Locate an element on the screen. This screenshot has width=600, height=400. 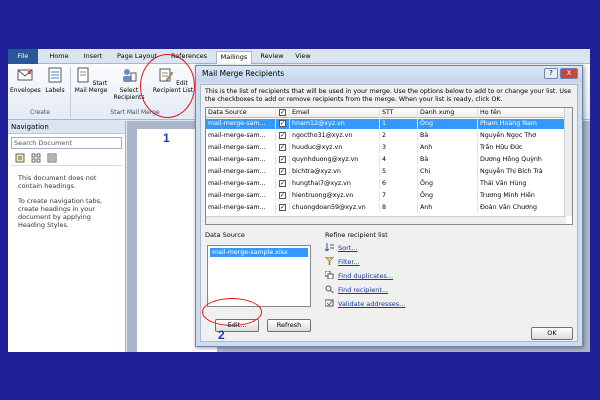
step-number-1: 1 is located at coordinates (166, 138).